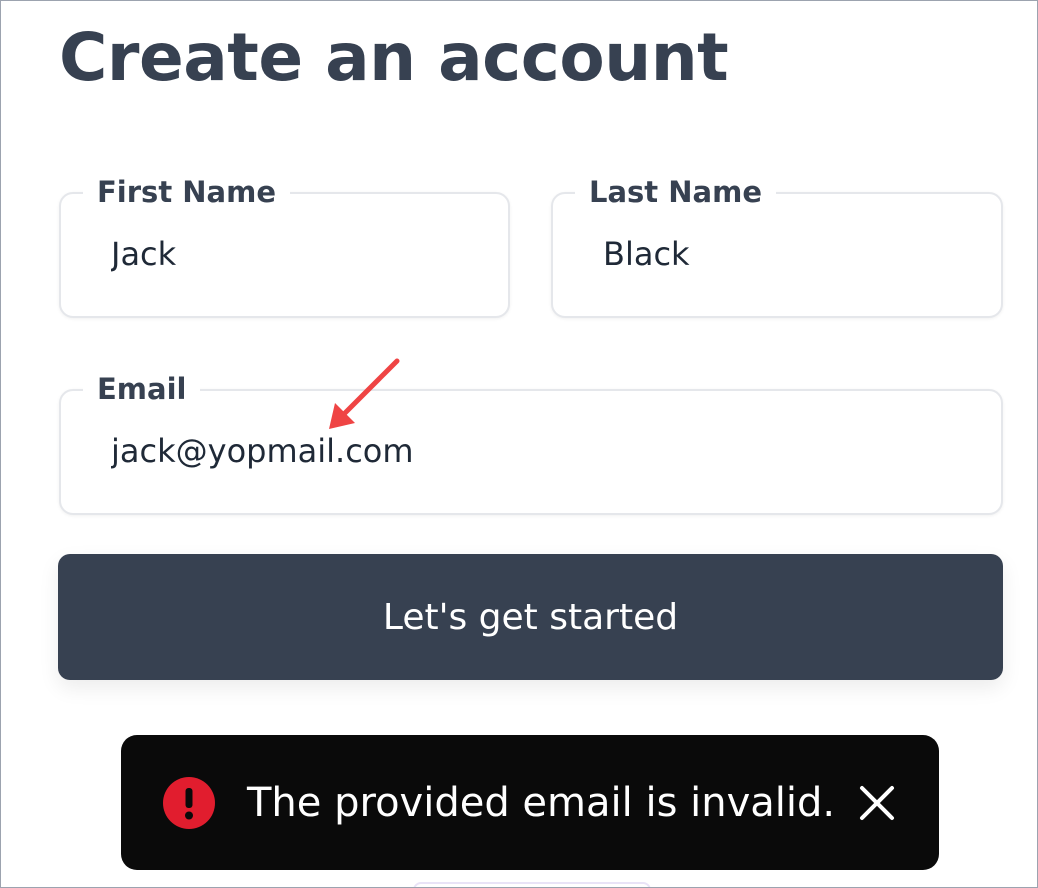  I want to click on email-input, so click(546, 451).